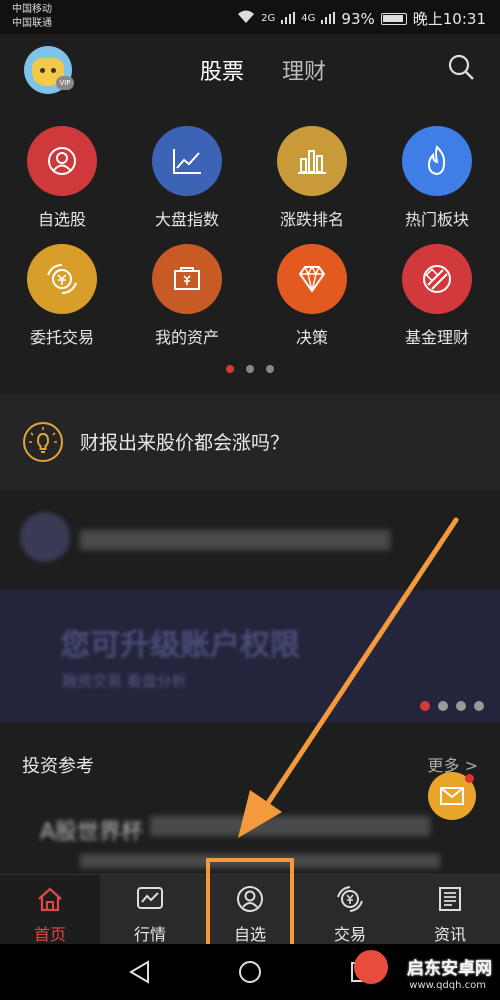  What do you see at coordinates (91, 830) in the screenshot?
I see `article-title: A股世界杯` at bounding box center [91, 830].